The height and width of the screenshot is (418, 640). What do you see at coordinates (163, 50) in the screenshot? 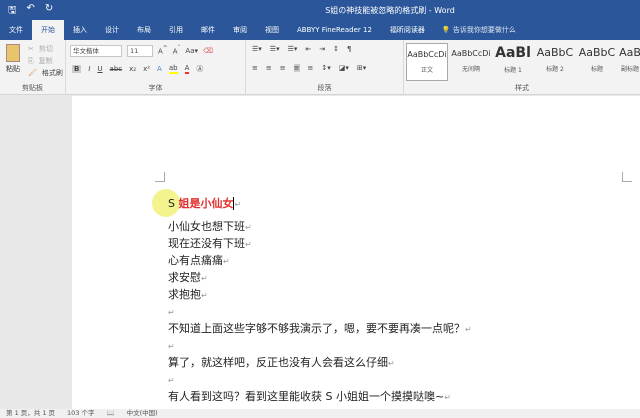
I see `grow-font-icon: A^` at bounding box center [163, 50].